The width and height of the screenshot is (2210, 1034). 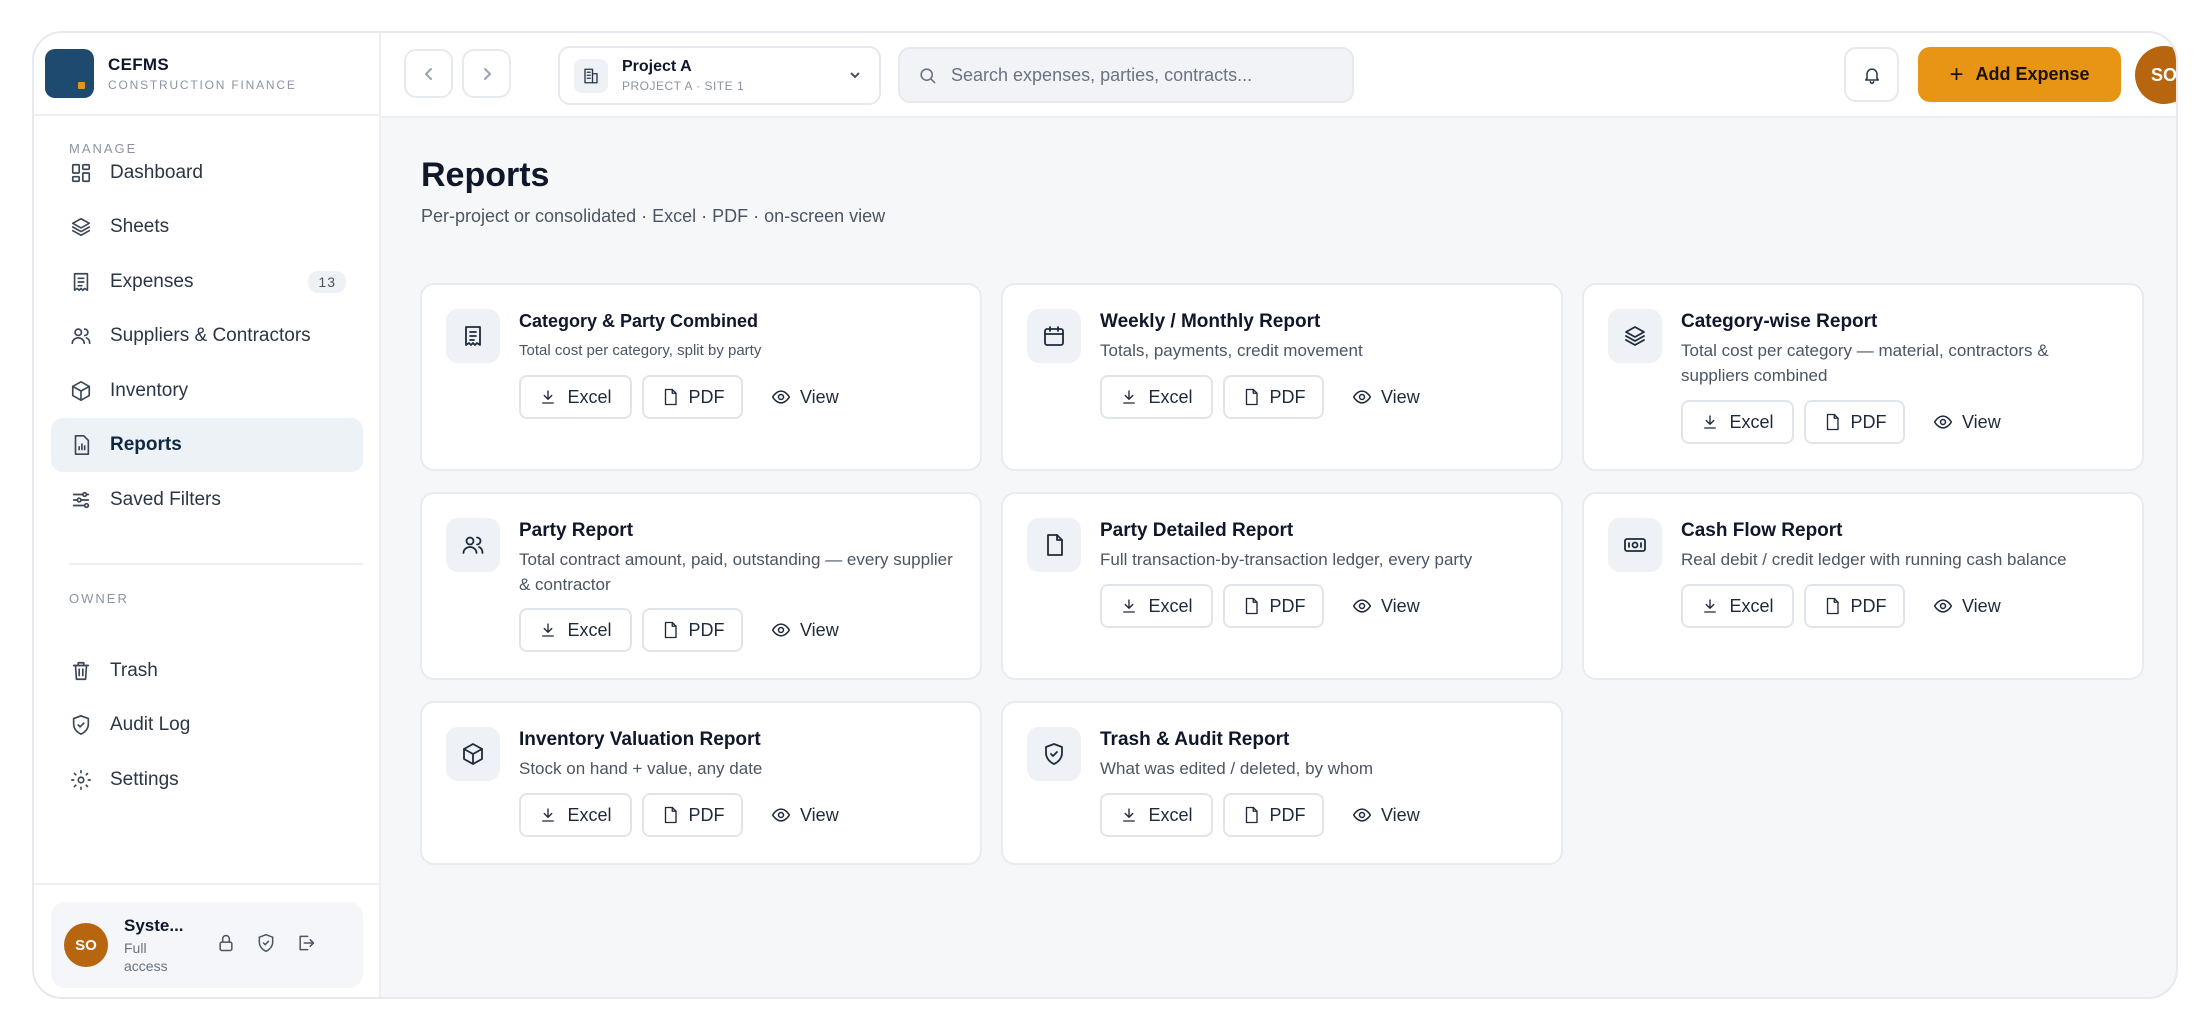 What do you see at coordinates (81, 391) in the screenshot?
I see `box-icon` at bounding box center [81, 391].